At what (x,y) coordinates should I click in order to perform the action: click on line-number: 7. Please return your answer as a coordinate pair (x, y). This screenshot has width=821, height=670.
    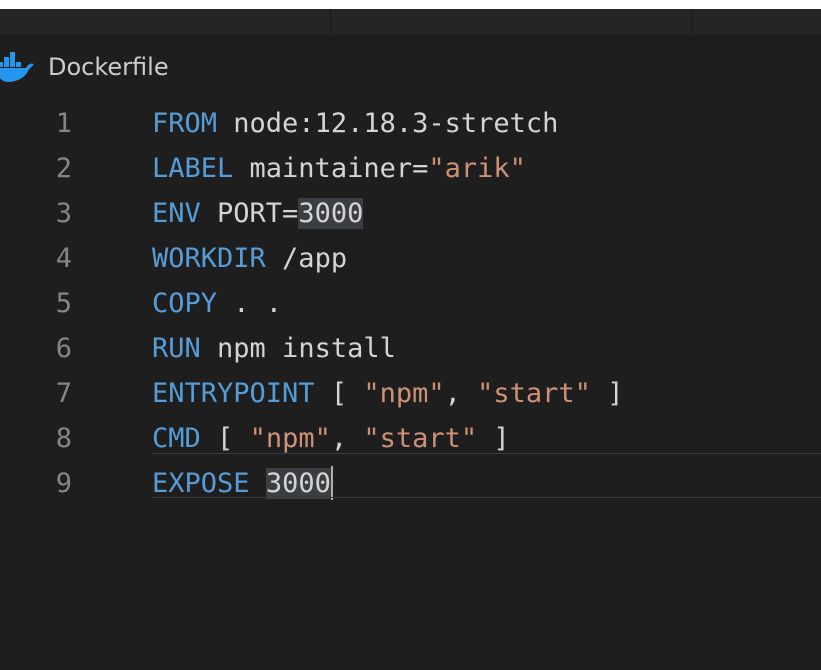
    Looking at the image, I should click on (63, 393).